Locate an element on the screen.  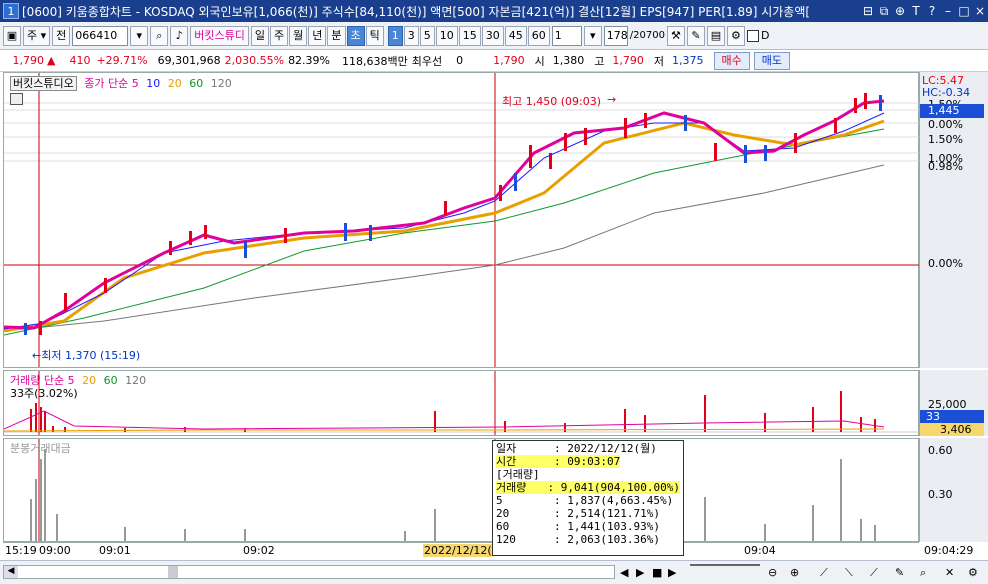
layout-icon: ▣ is located at coordinates (12, 35).